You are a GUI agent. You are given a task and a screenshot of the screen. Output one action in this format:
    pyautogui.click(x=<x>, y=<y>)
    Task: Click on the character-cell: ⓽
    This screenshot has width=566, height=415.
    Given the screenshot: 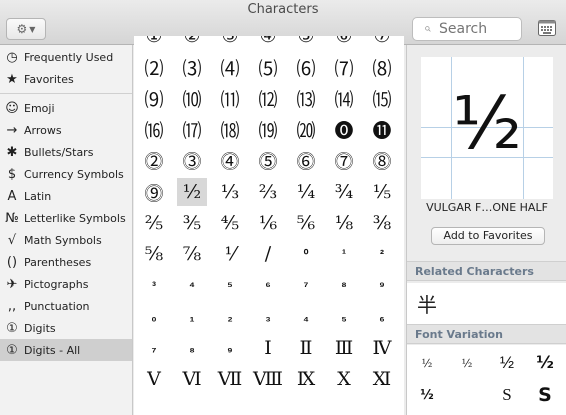 What is the action you would take?
    pyautogui.click(x=154, y=192)
    